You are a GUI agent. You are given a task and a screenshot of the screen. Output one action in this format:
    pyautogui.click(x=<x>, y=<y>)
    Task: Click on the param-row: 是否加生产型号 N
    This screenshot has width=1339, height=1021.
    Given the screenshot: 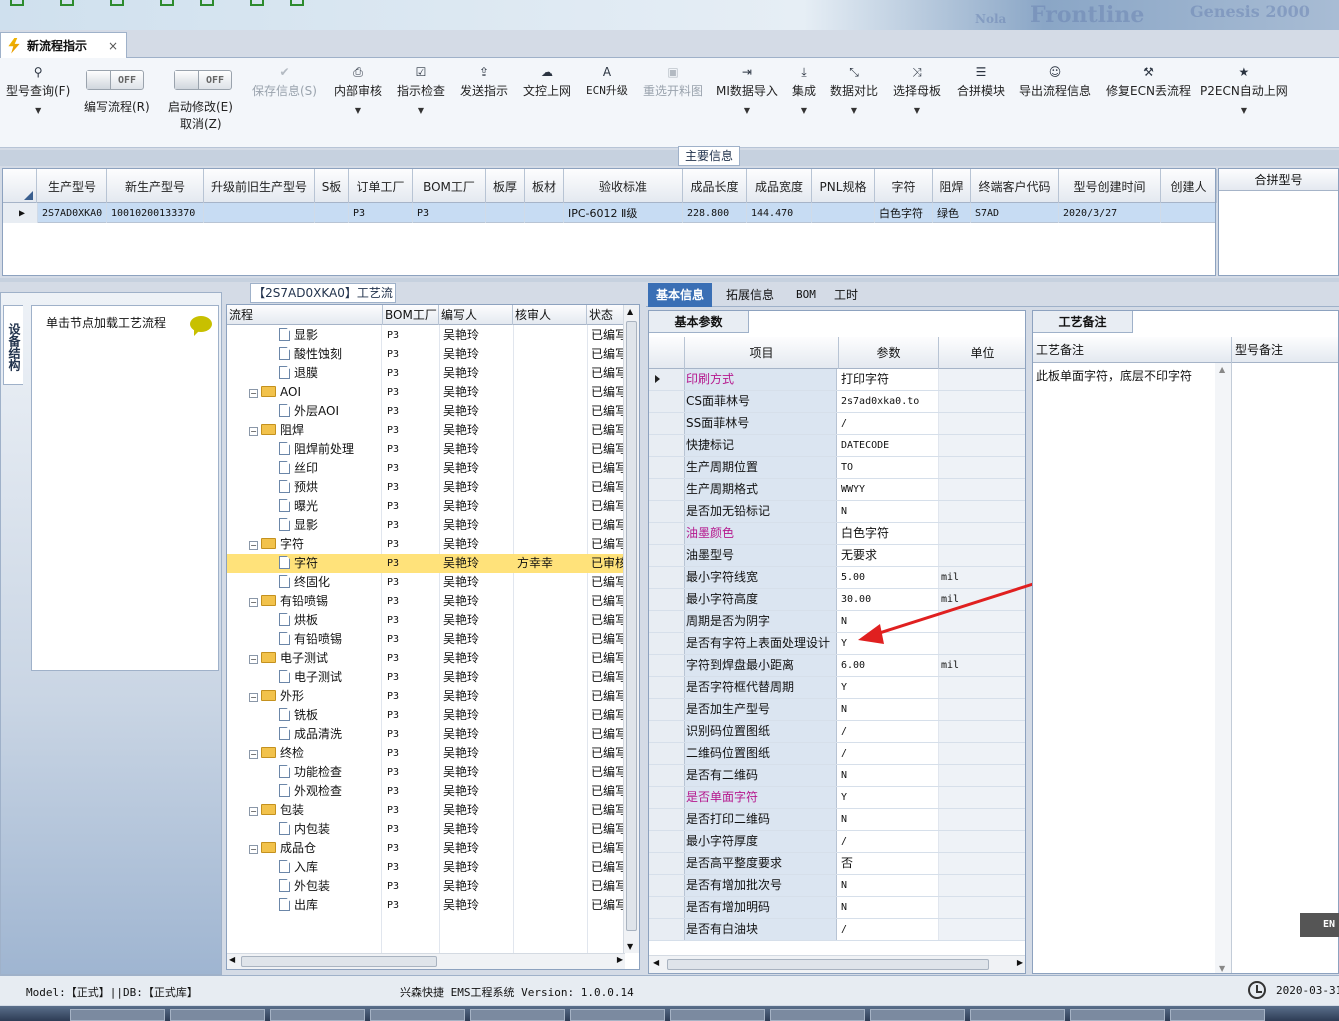 What is the action you would take?
    pyautogui.click(x=837, y=710)
    